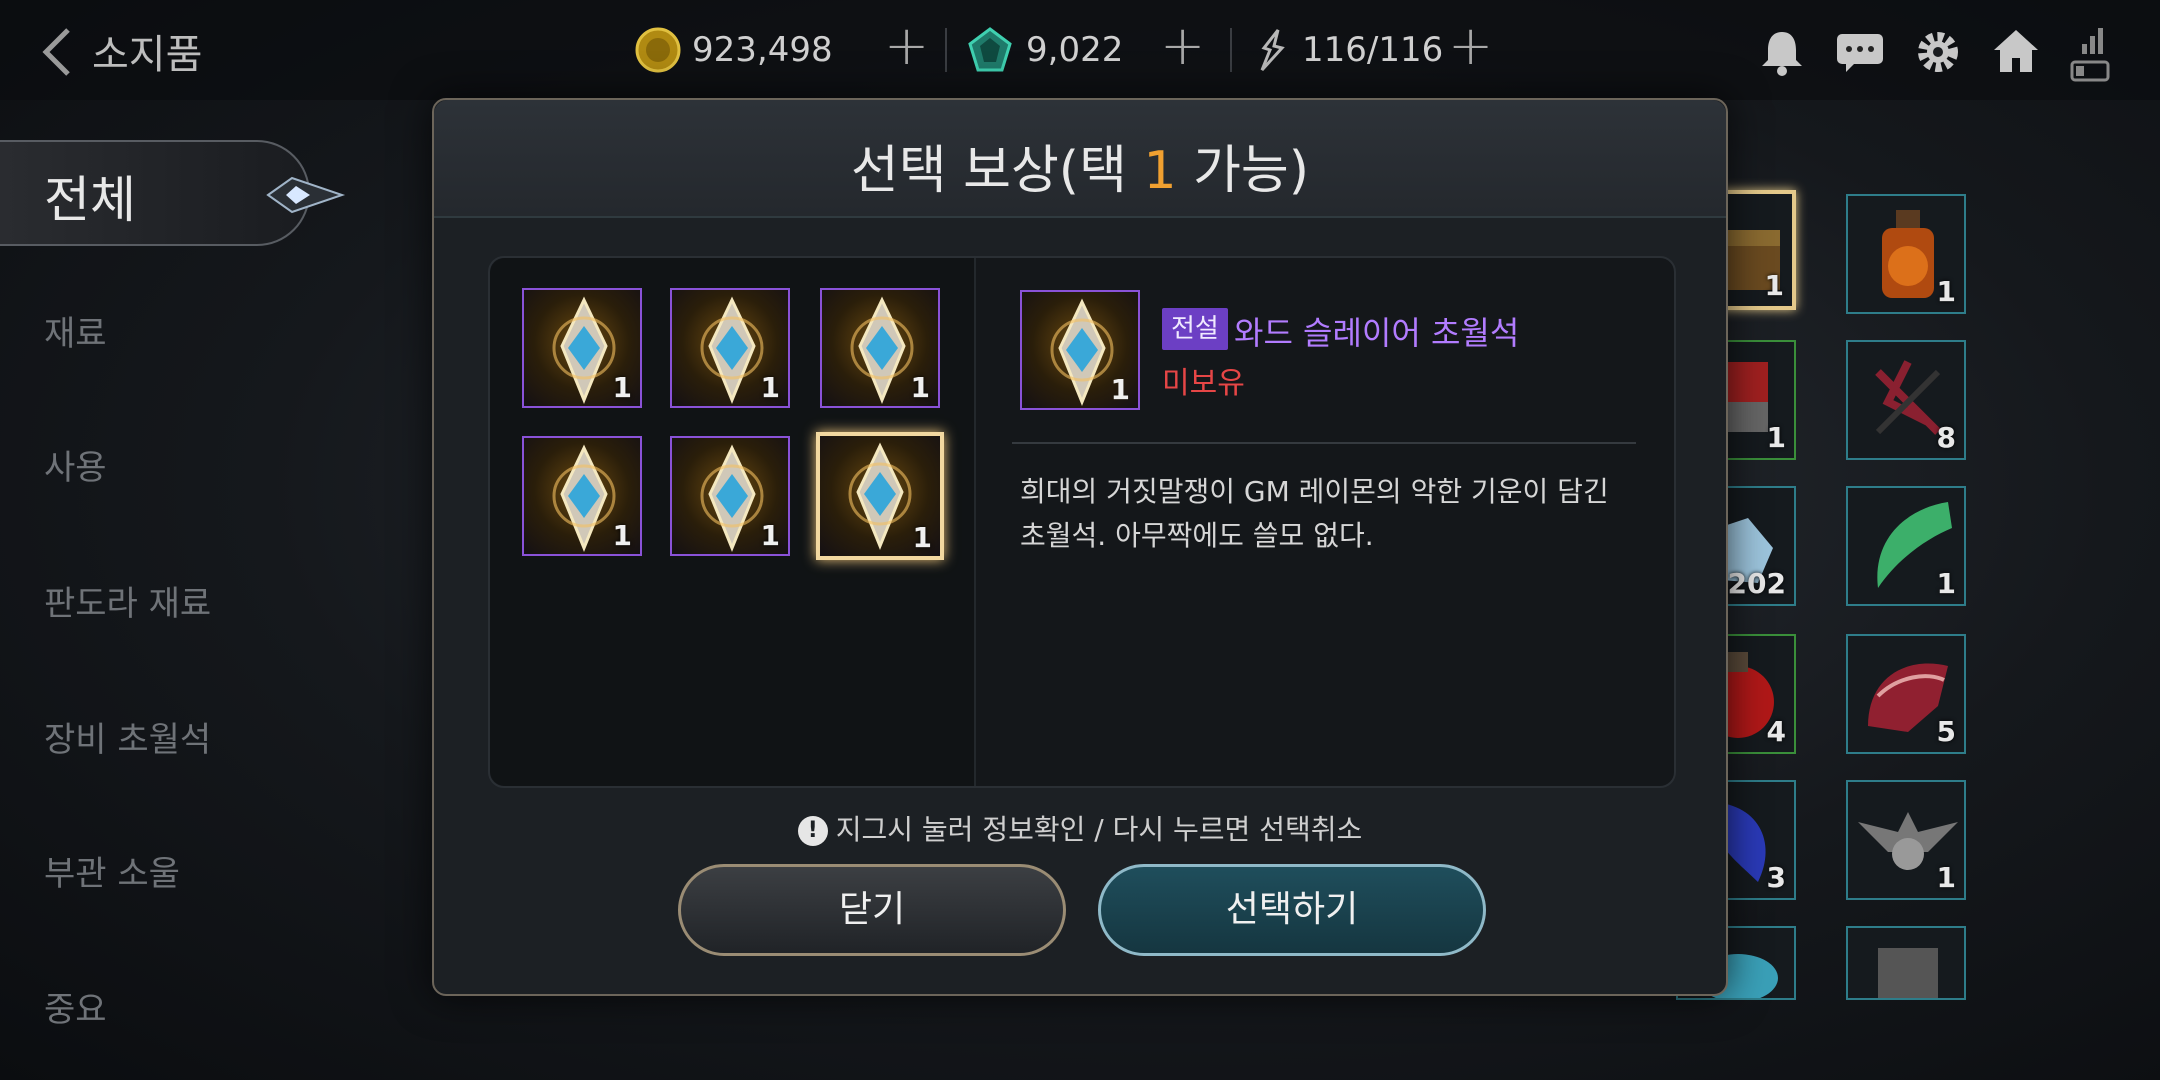  Describe the element at coordinates (762, 50) in the screenshot. I see `gold-amount: 923,498` at that location.